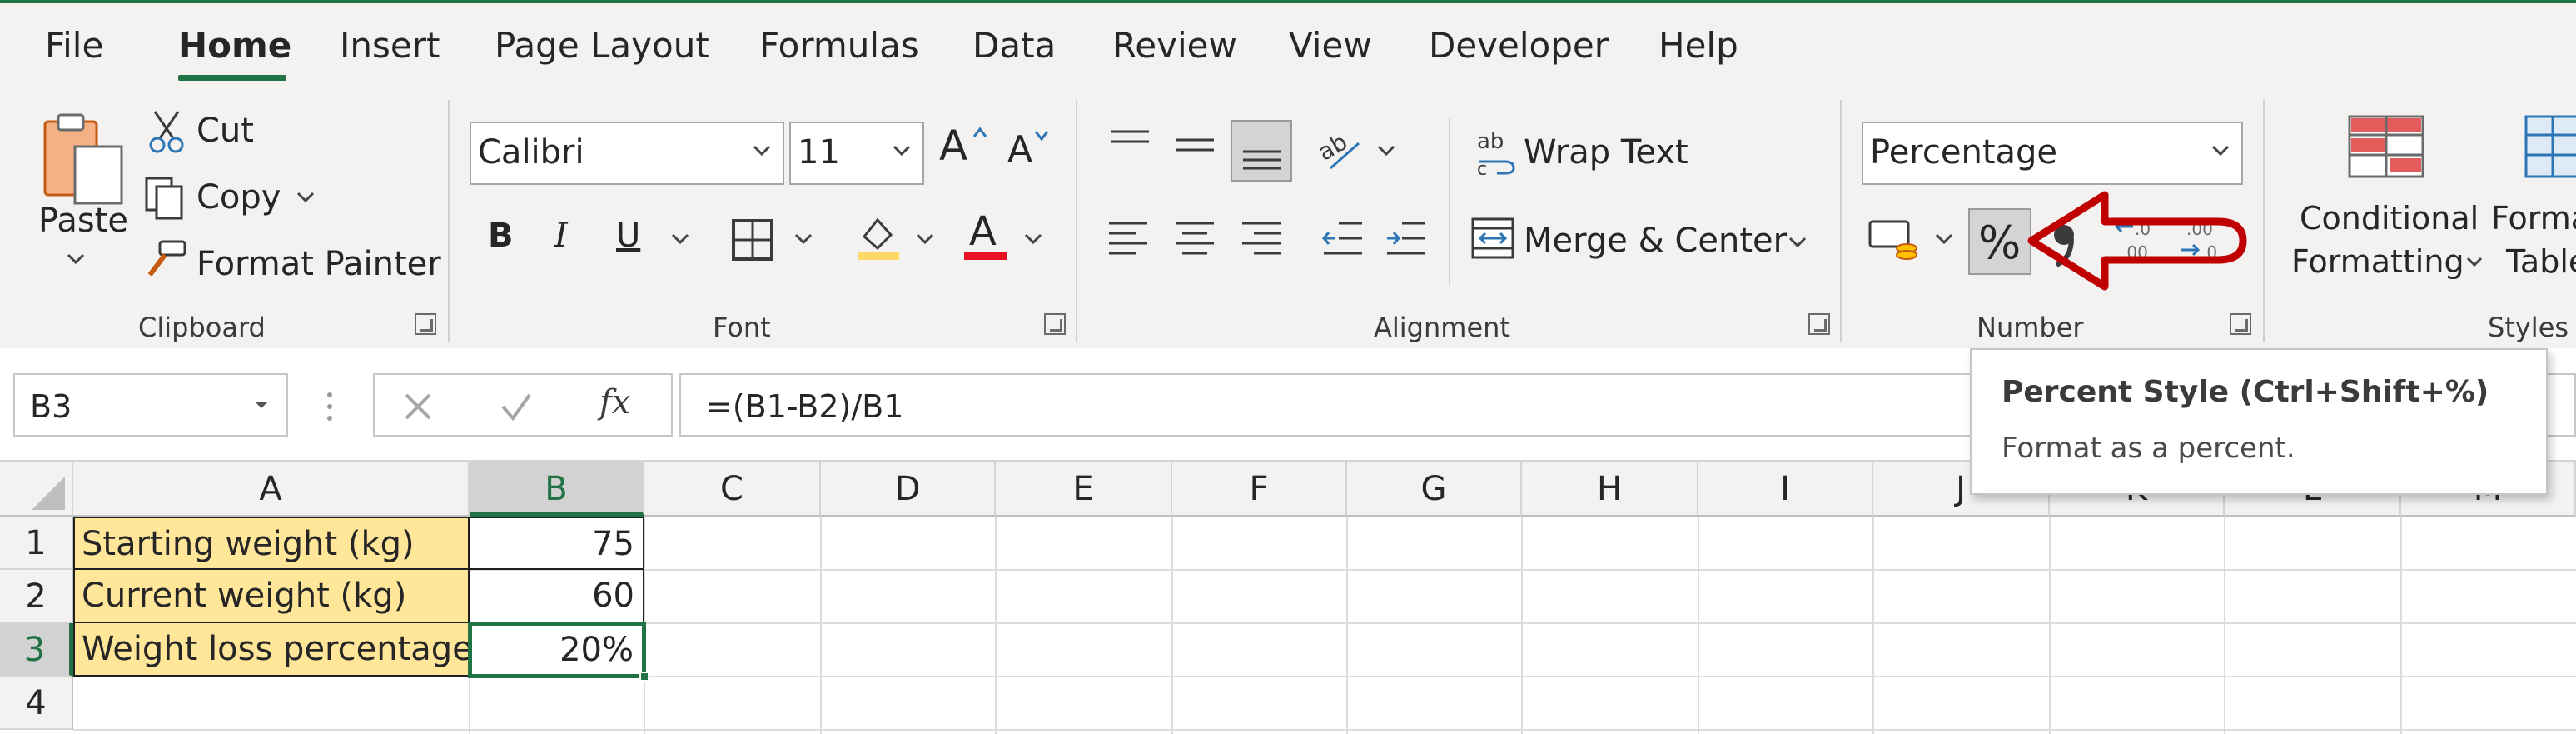 This screenshot has width=2576, height=734. I want to click on orientation-icon: ab, so click(1340, 150).